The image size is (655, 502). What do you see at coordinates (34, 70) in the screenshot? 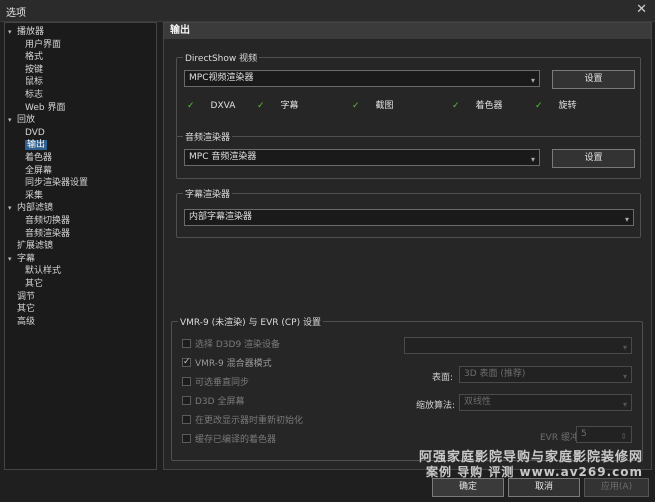
I see `tree-item: 按键` at bounding box center [34, 70].